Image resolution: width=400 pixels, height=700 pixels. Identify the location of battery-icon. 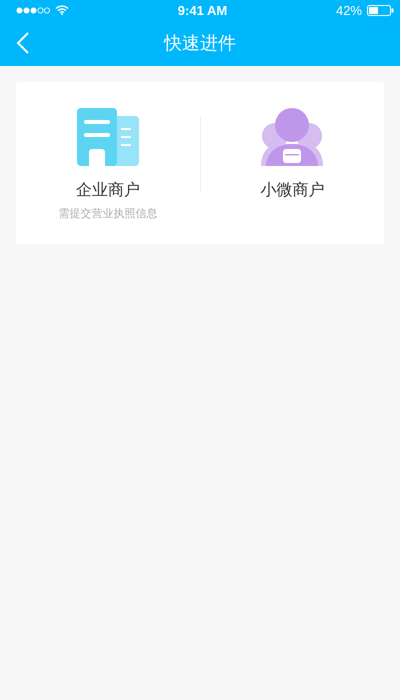
(380, 10).